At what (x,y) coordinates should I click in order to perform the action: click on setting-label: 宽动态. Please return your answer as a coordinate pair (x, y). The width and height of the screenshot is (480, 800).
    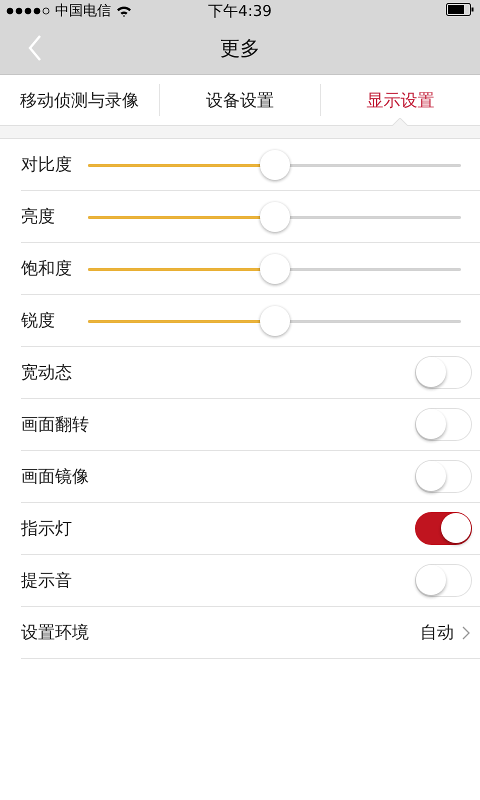
    Looking at the image, I should click on (47, 373).